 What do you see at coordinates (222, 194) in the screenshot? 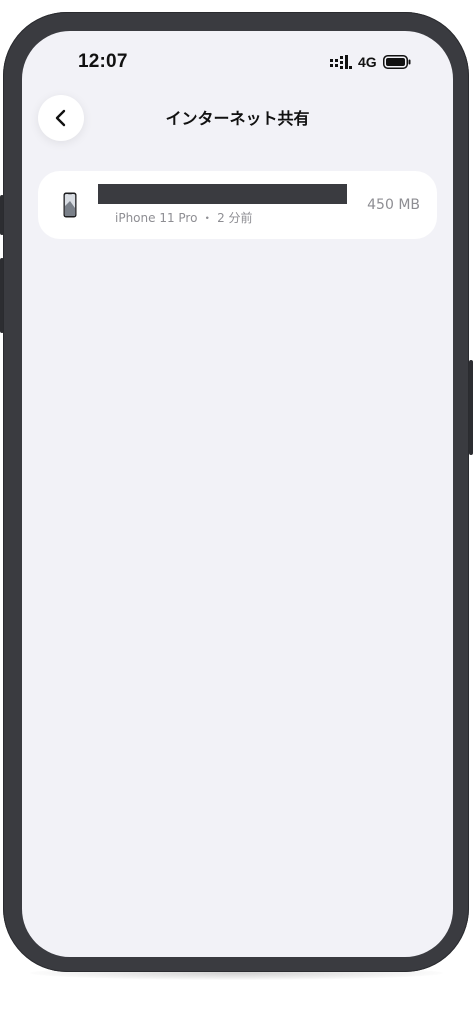
I see `device-name-redacted` at bounding box center [222, 194].